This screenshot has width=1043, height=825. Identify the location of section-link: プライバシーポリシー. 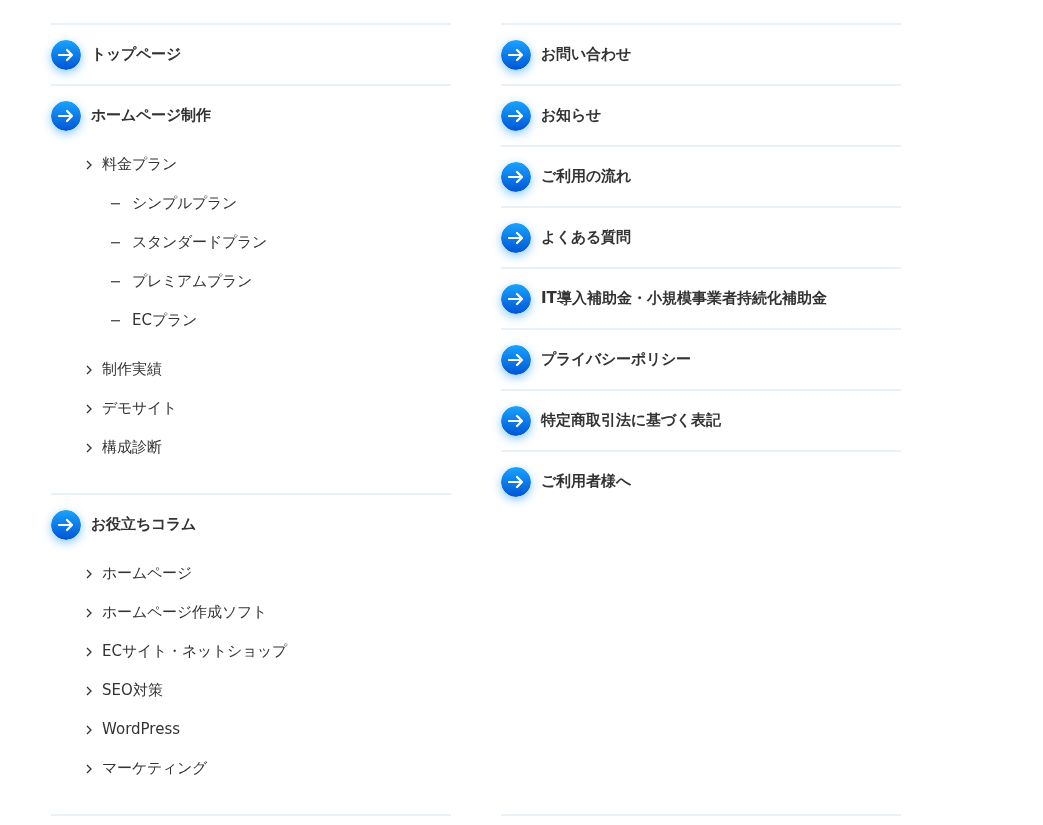
(616, 359).